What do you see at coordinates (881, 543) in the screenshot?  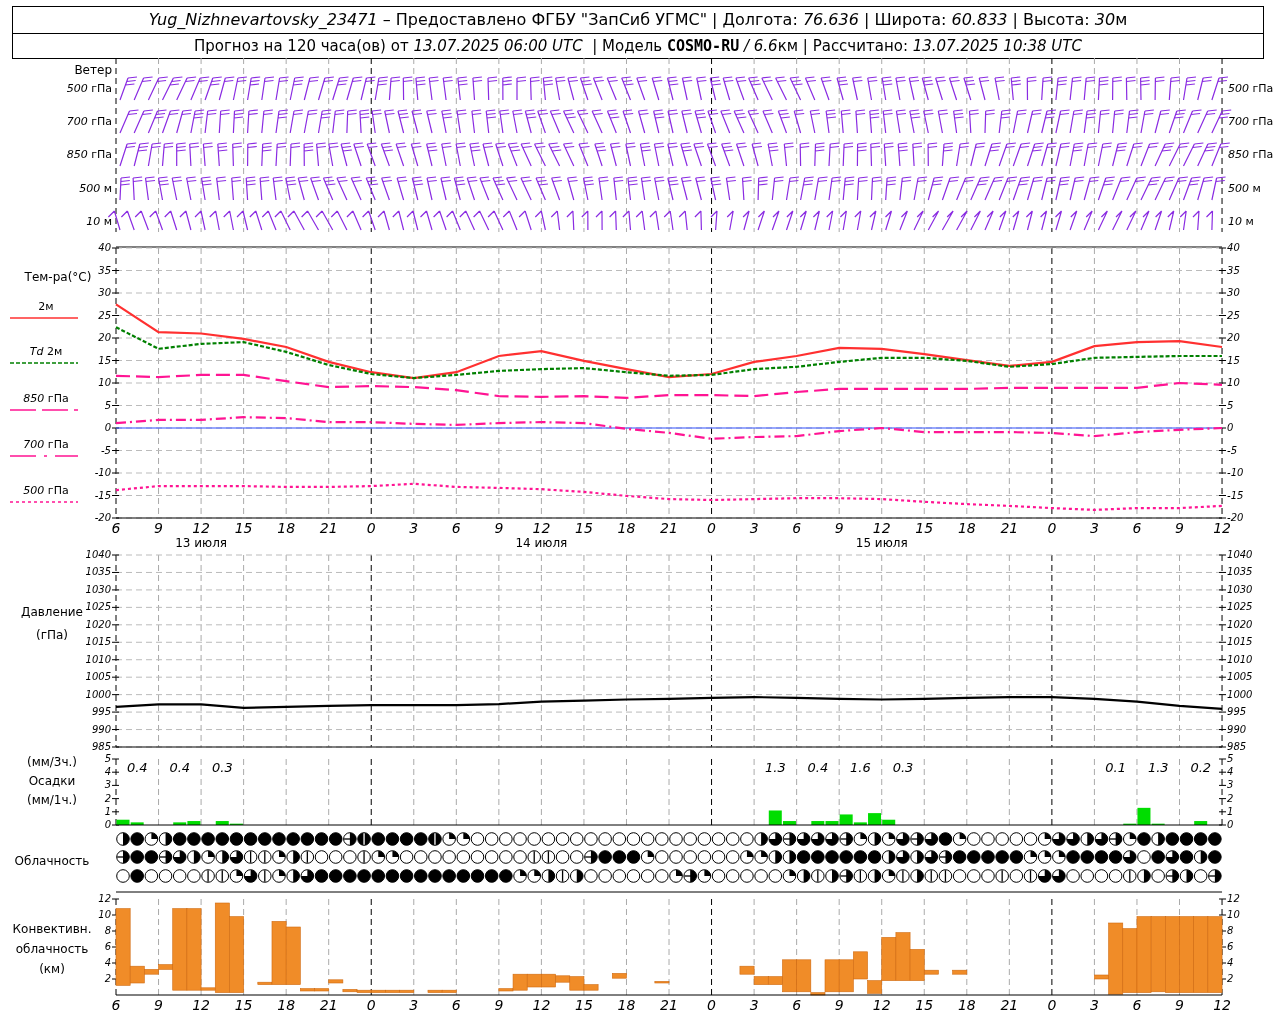 I see `date-label: 15 июля` at bounding box center [881, 543].